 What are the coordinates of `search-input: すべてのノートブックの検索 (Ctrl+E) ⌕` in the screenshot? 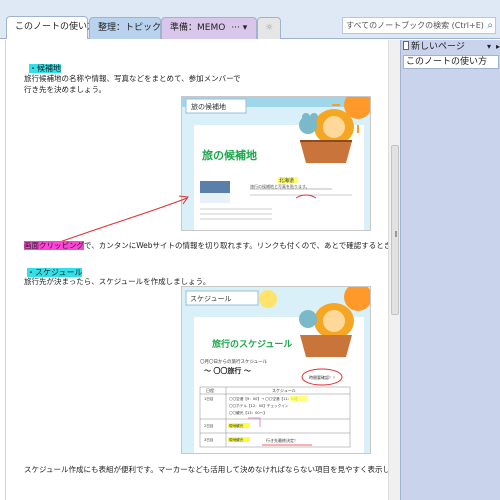 It's located at (419, 25).